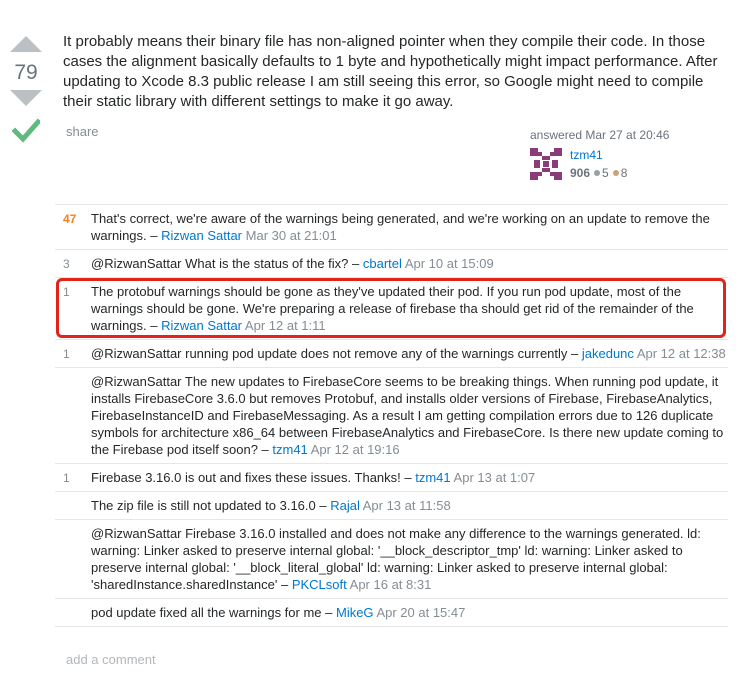 The image size is (752, 687). Describe the element at coordinates (495, 477) in the screenshot. I see `comment-date: Apr 13 at 1:07` at that location.